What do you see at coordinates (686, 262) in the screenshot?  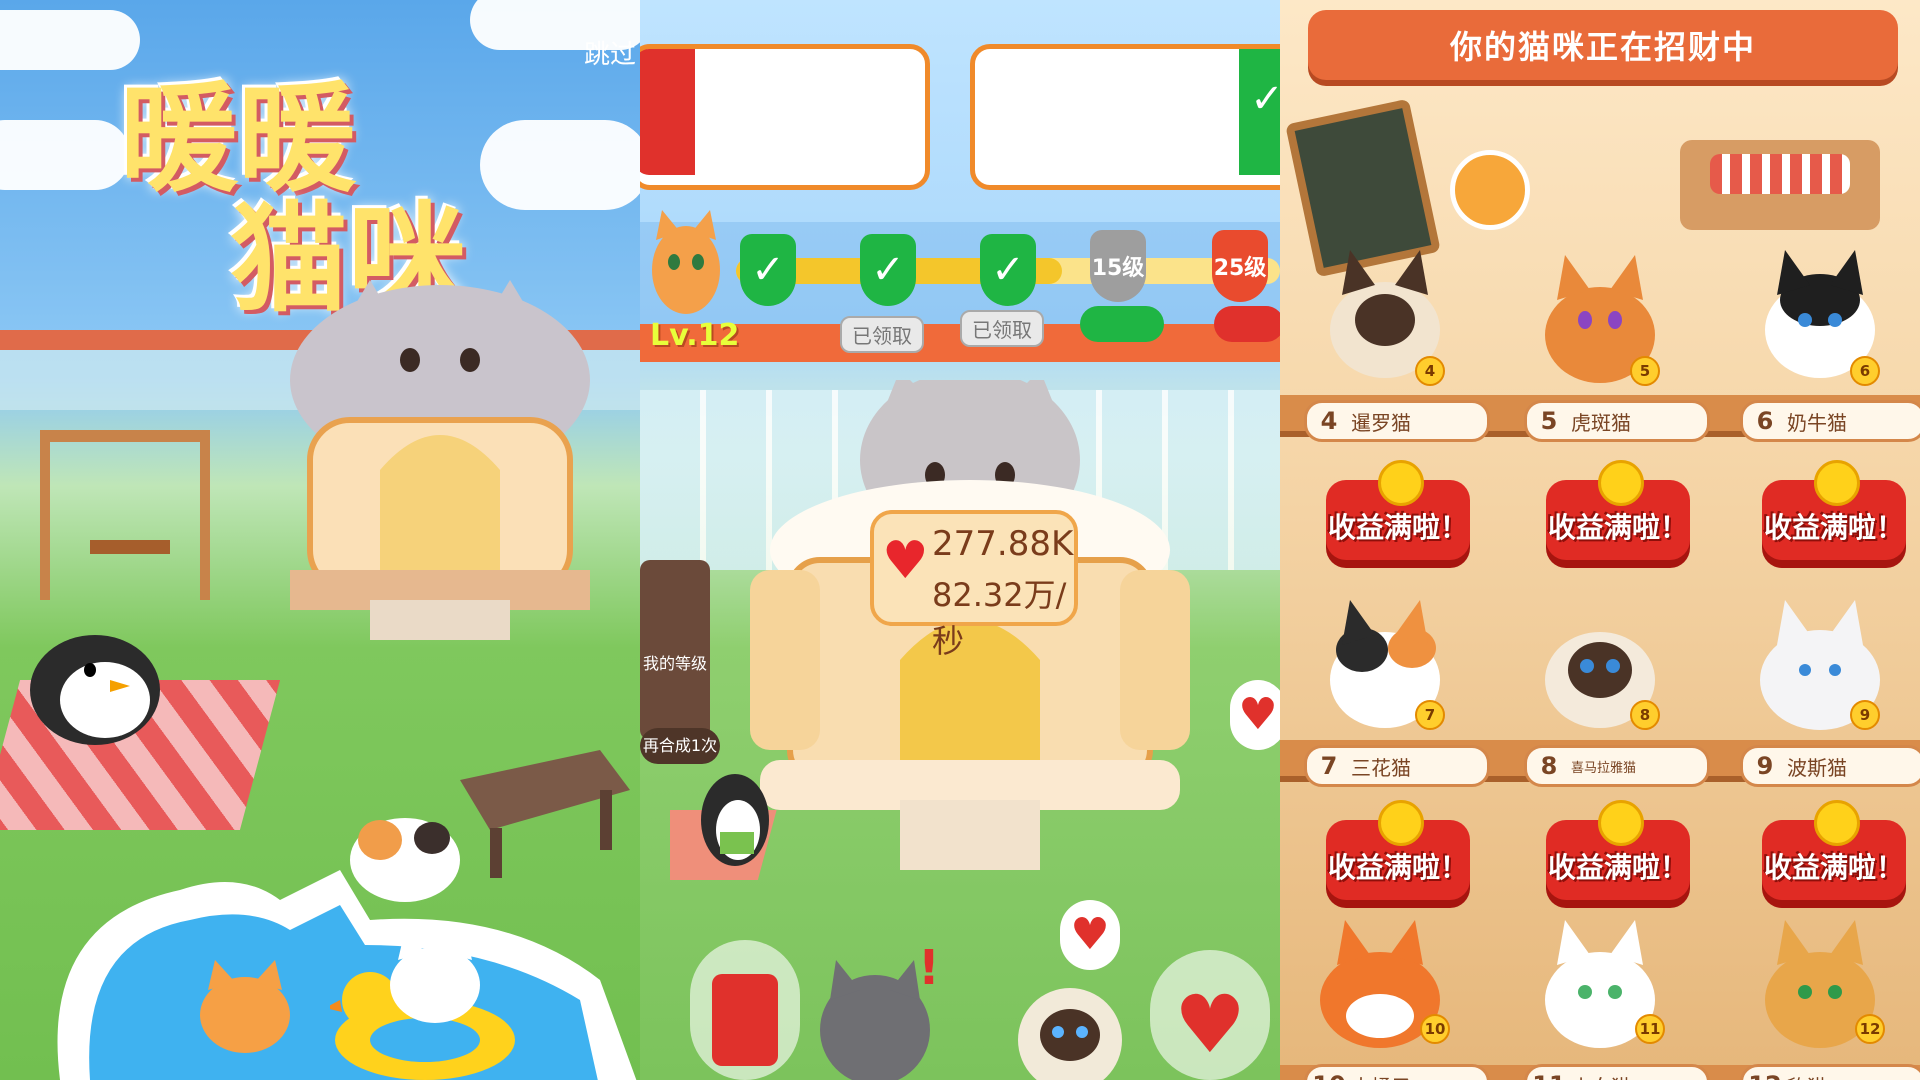 I see `player-cat-avatar` at bounding box center [686, 262].